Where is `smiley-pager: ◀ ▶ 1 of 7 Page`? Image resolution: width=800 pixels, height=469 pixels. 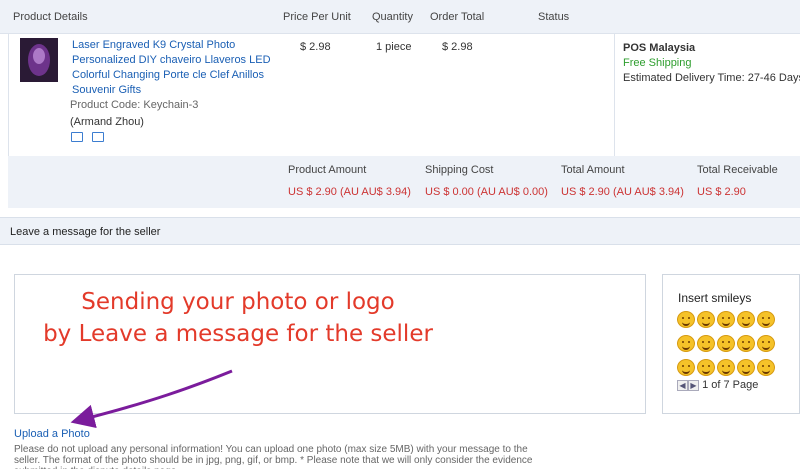
smiley-pager: ◀ ▶ 1 of 7 Page is located at coordinates (717, 385).